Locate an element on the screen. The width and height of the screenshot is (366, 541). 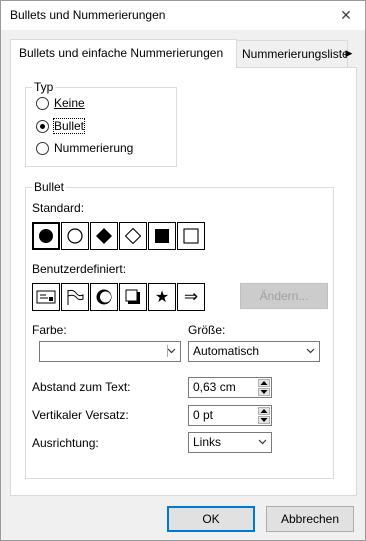
bullet-filled-diamond-option is located at coordinates (104, 236).